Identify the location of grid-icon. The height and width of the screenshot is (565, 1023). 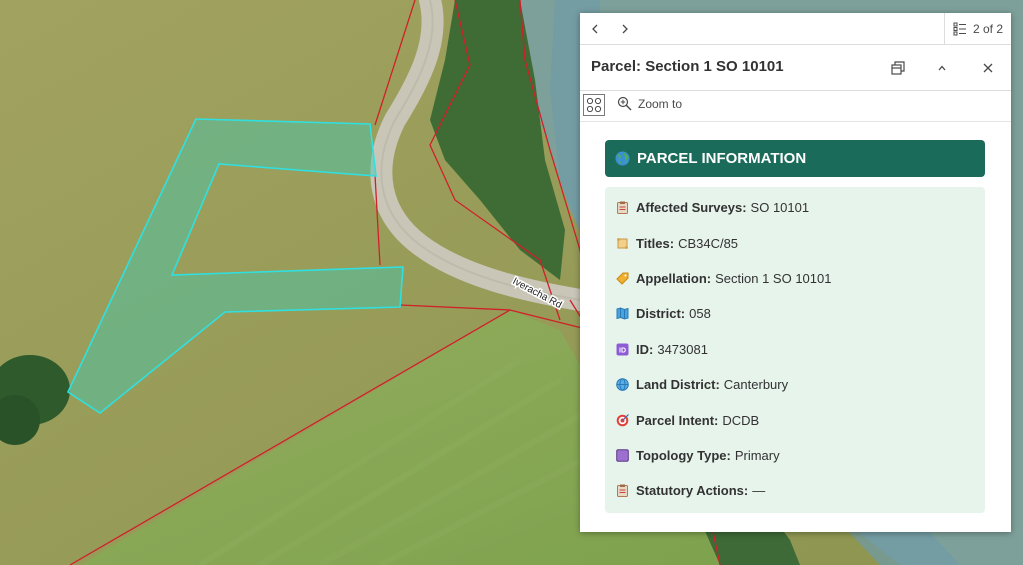
(594, 105).